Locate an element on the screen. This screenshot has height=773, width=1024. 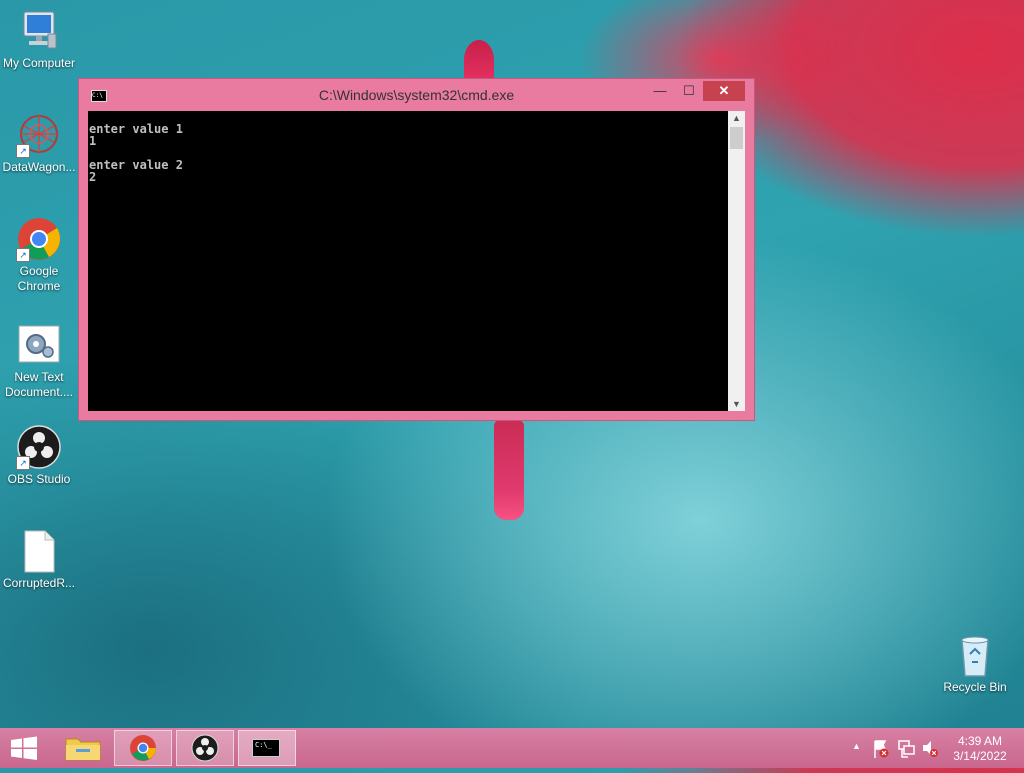
scroll-up-arrow-icon: ▲ is located at coordinates (736, 118).